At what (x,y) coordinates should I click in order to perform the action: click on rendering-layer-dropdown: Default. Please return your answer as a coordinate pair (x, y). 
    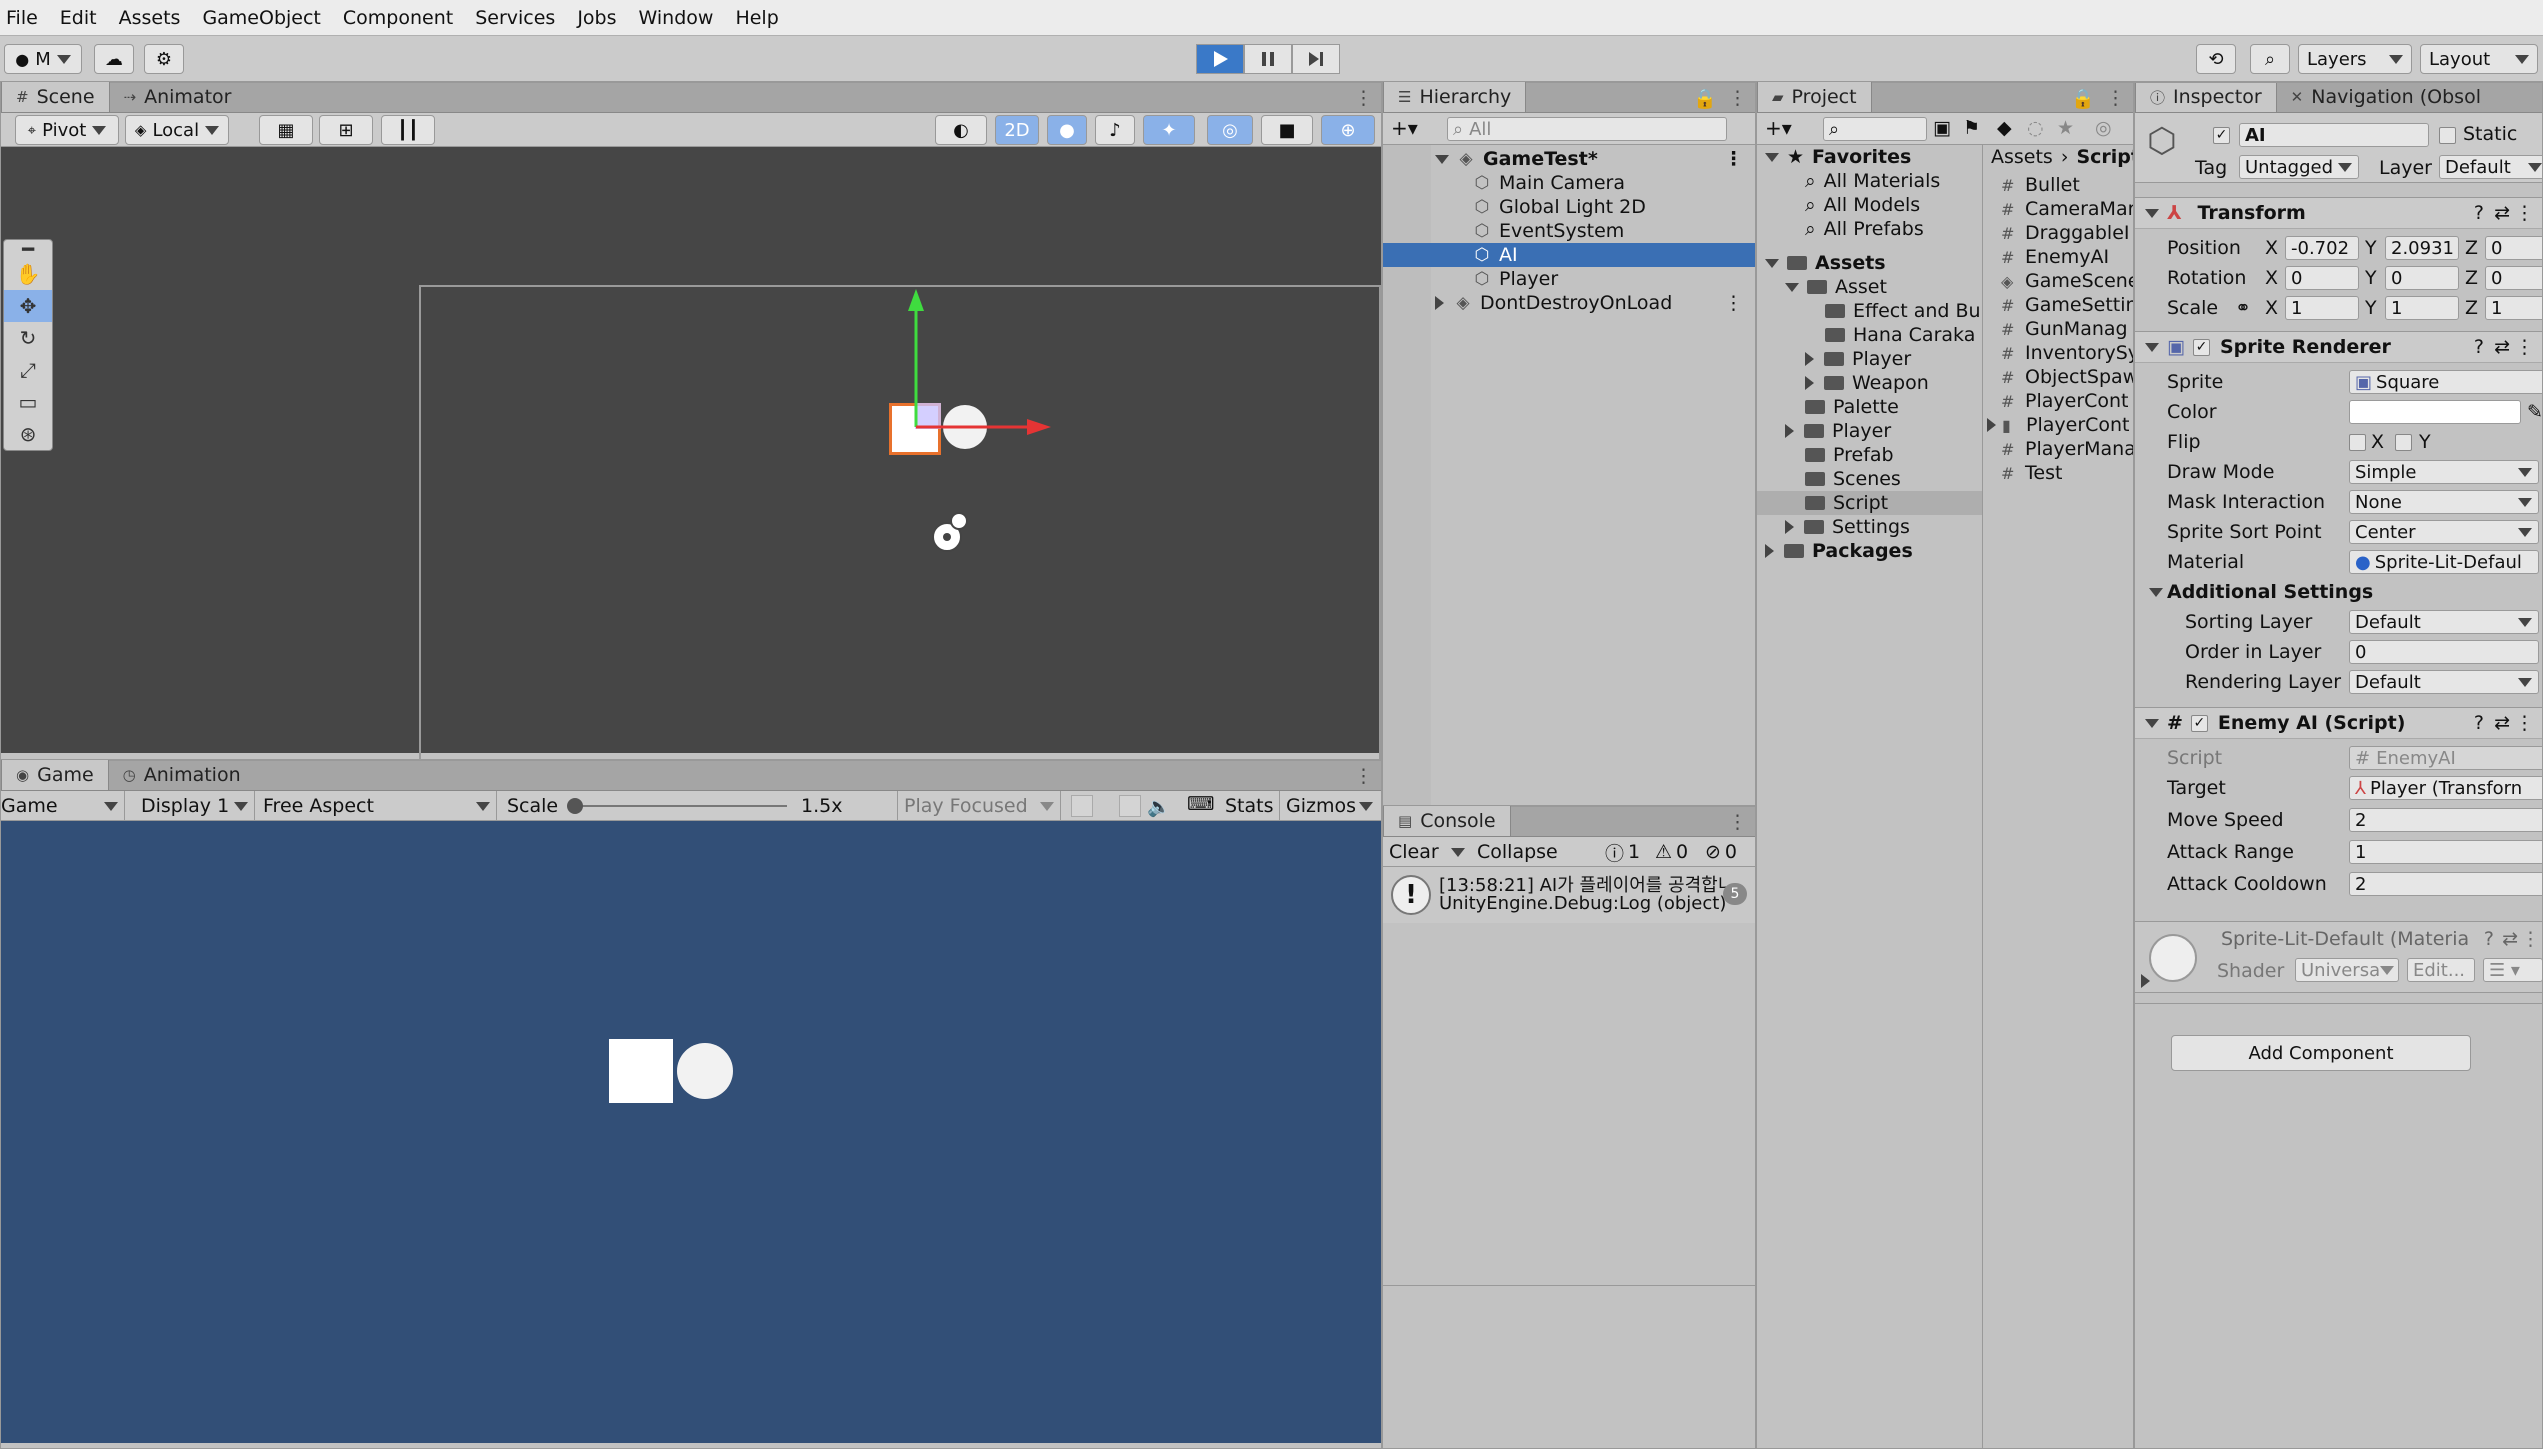
    Looking at the image, I should click on (2444, 682).